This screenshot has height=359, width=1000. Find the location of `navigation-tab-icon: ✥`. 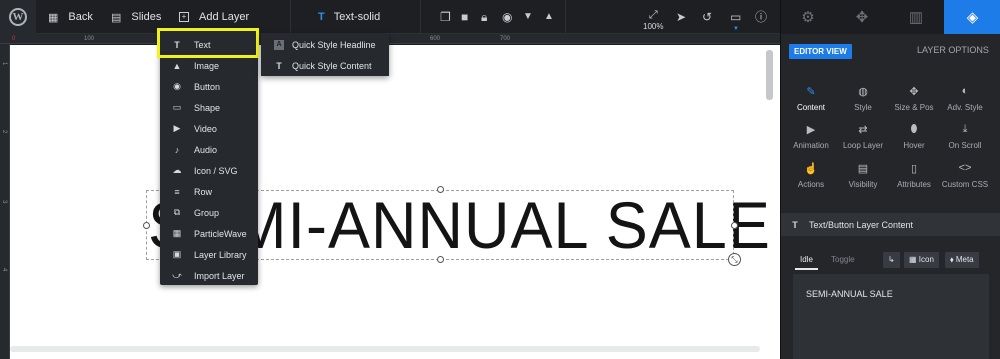

navigation-tab-icon: ✥ is located at coordinates (862, 17).